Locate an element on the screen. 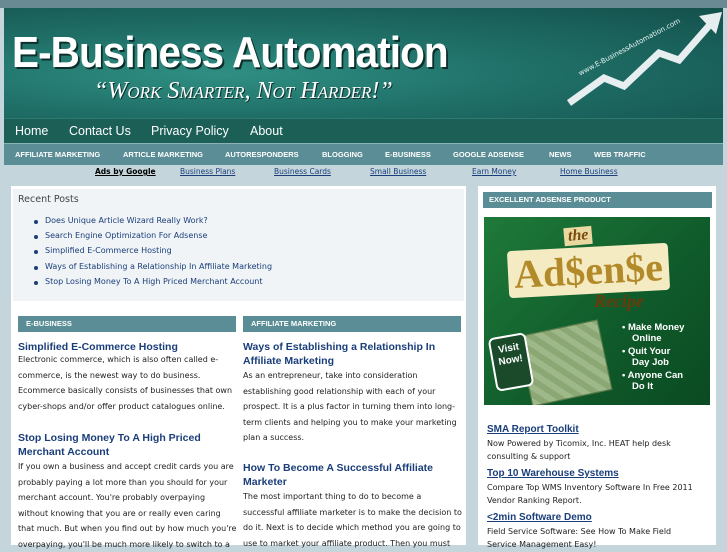 Image resolution: width=727 pixels, height=552 pixels. category-web-traffic: WEB TRAFFIC is located at coordinates (620, 154).